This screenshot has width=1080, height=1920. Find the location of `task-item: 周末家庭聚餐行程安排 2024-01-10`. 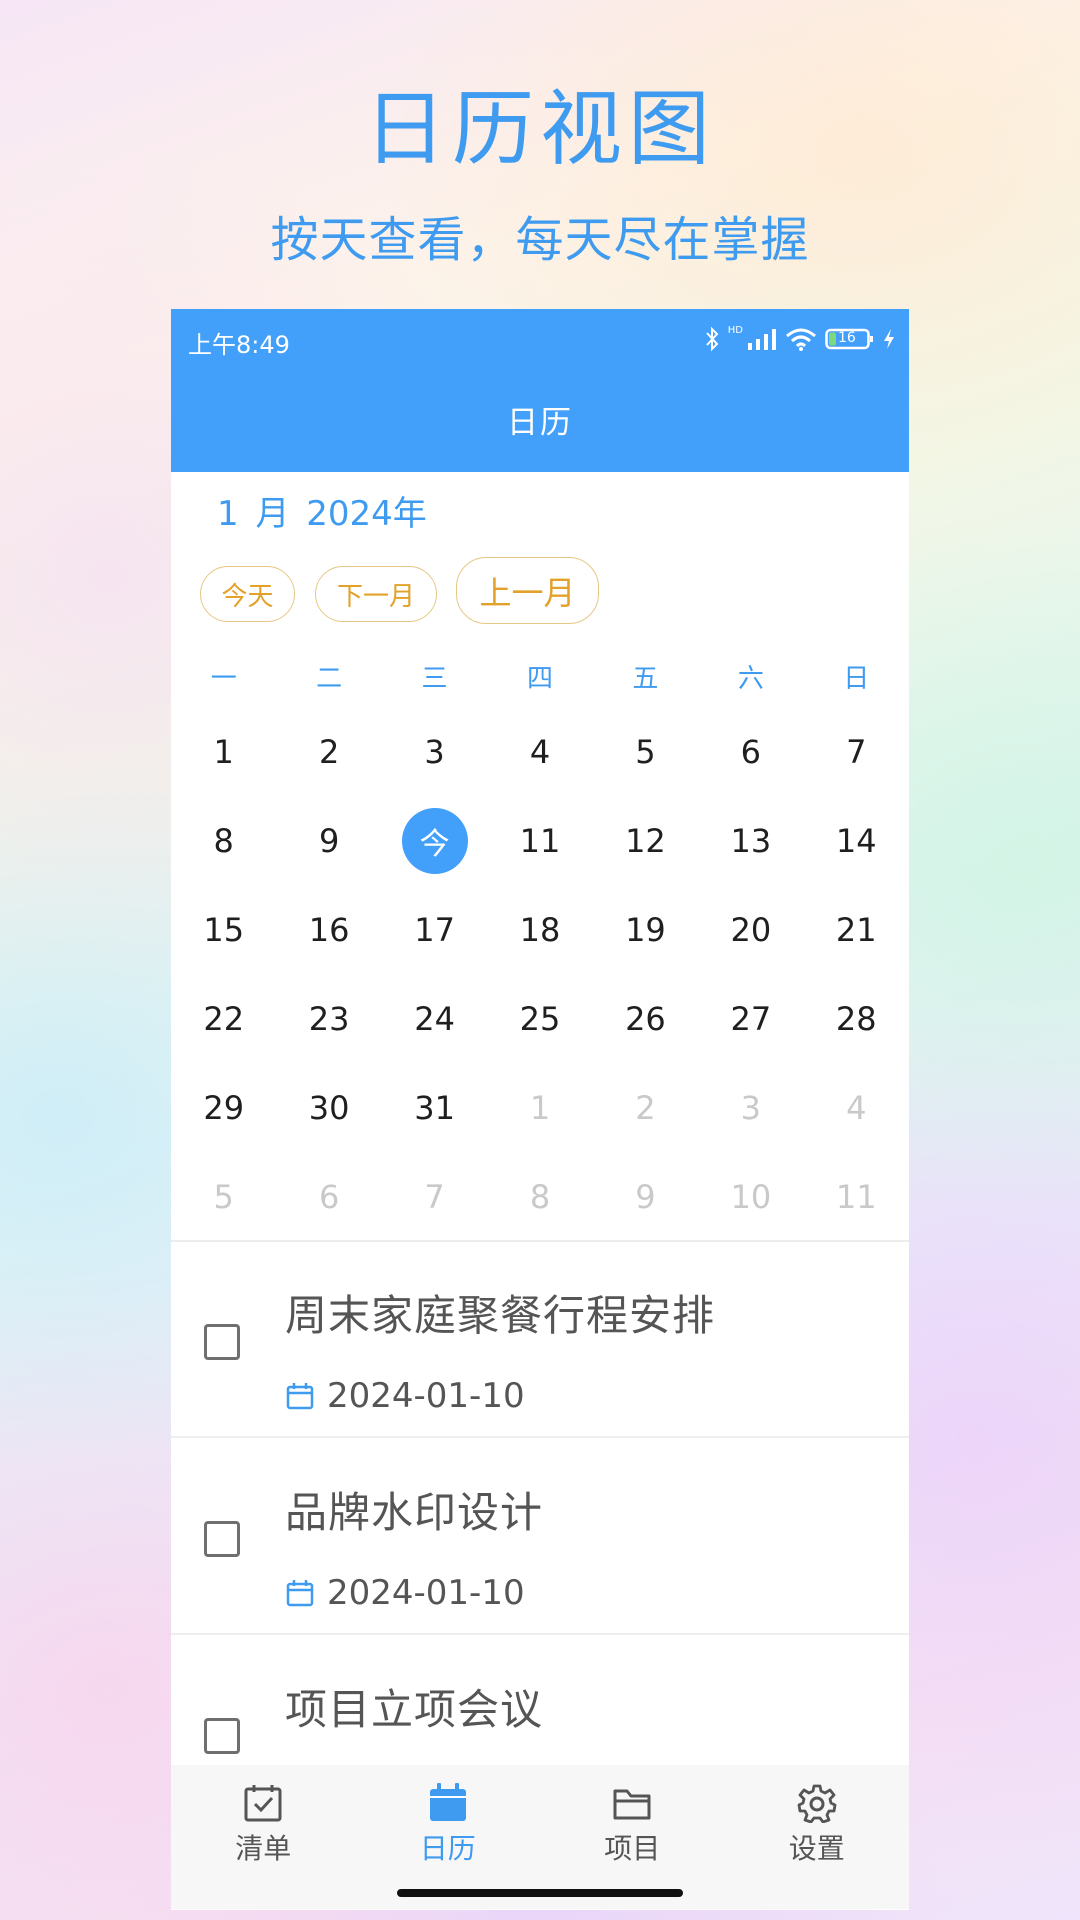

task-item: 周末家庭聚餐行程安排 2024-01-10 is located at coordinates (540, 1340).